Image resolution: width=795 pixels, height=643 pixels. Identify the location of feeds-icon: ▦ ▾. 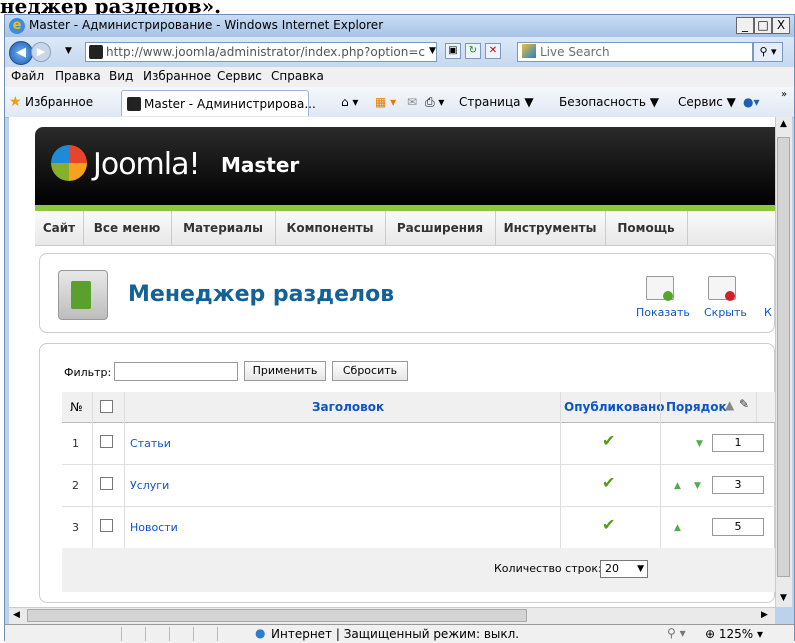
(385, 102).